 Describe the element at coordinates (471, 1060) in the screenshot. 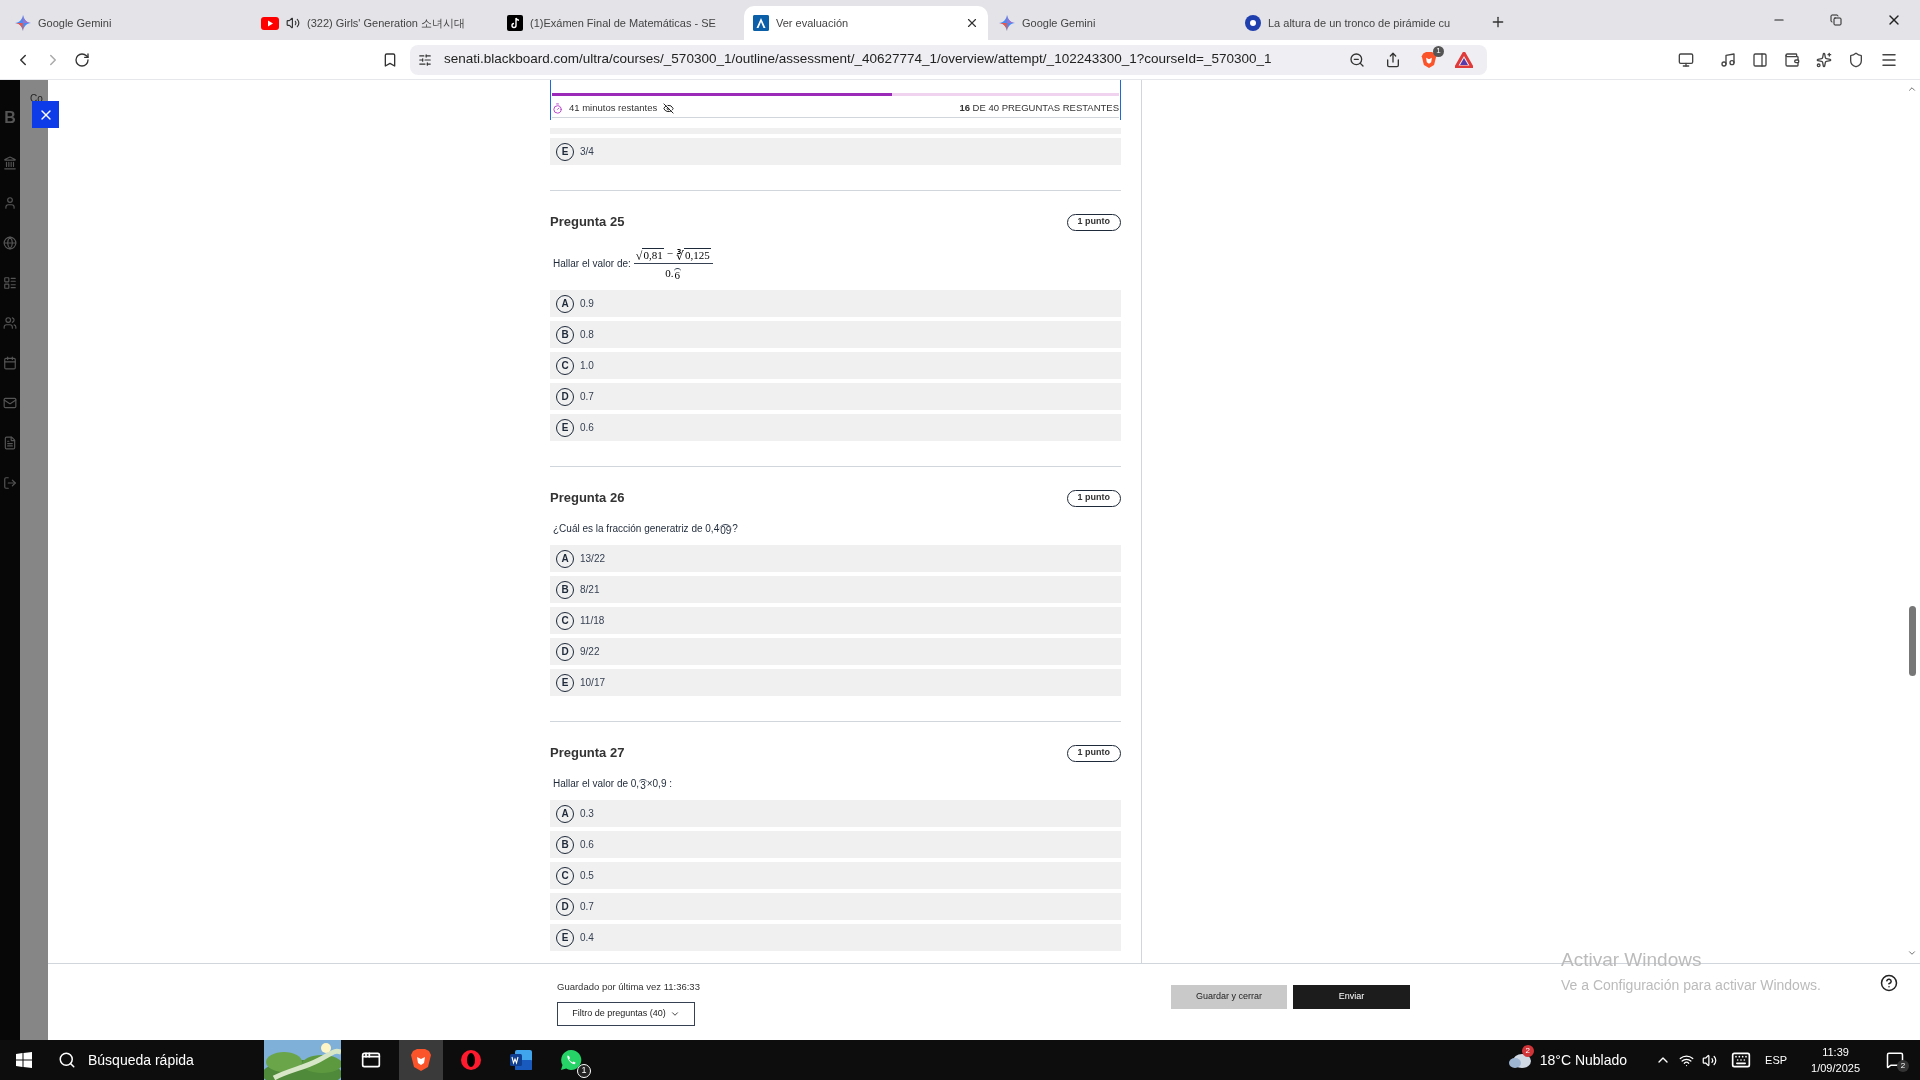

I see `ring-icon` at that location.